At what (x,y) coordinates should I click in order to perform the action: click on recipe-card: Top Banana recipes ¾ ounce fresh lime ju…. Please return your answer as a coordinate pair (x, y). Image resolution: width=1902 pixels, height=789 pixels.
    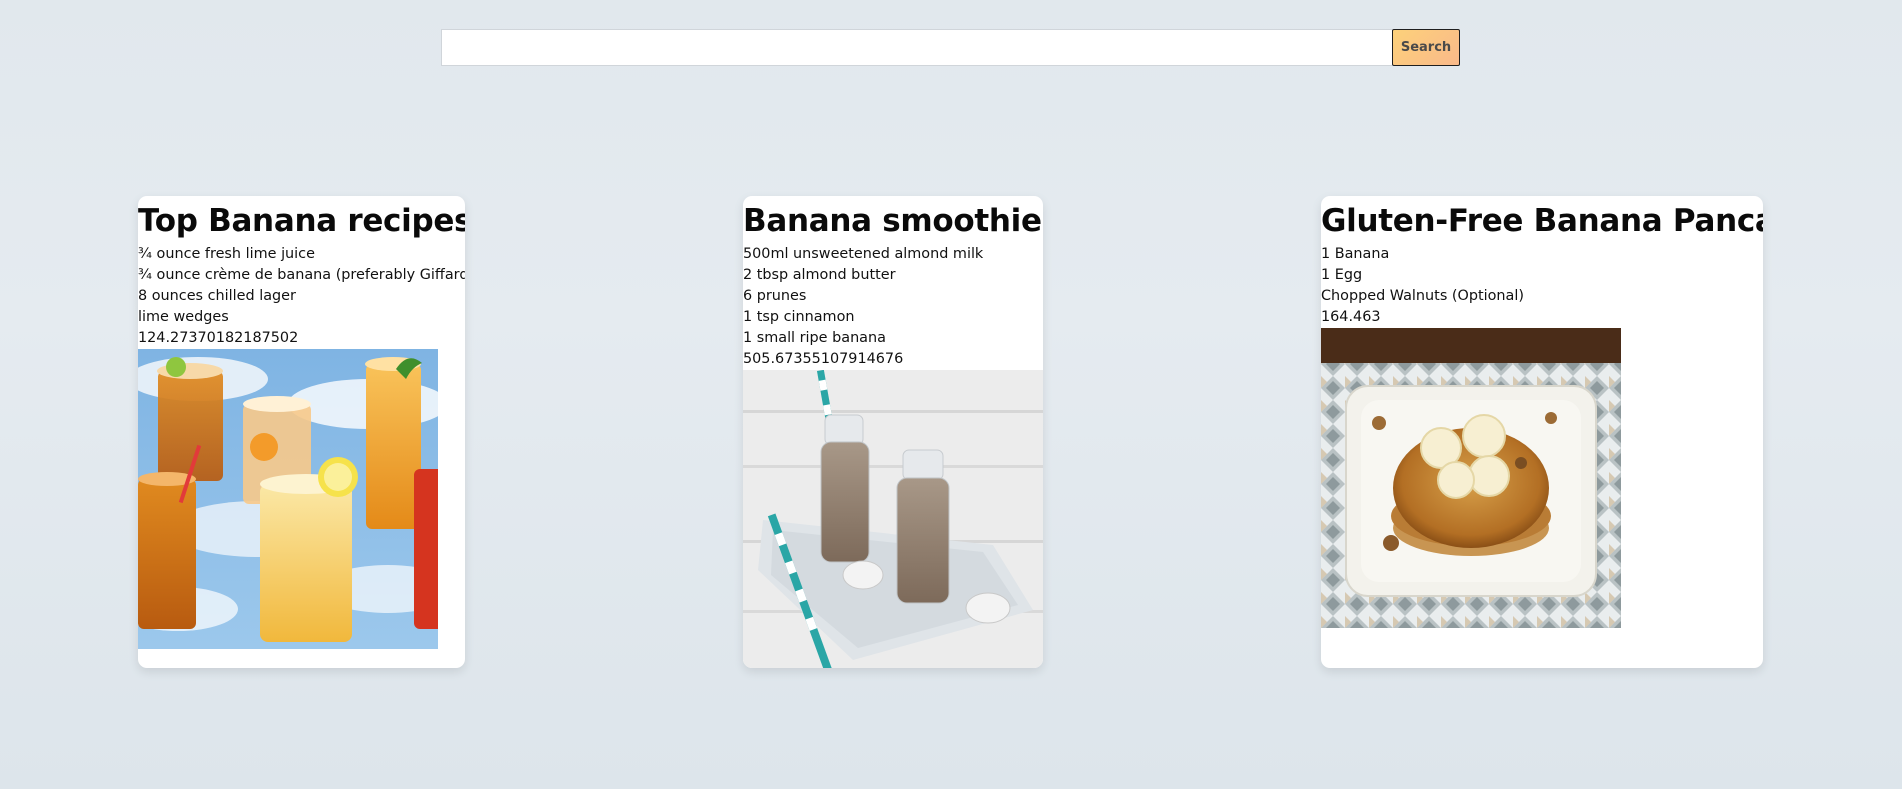
    Looking at the image, I should click on (301, 432).